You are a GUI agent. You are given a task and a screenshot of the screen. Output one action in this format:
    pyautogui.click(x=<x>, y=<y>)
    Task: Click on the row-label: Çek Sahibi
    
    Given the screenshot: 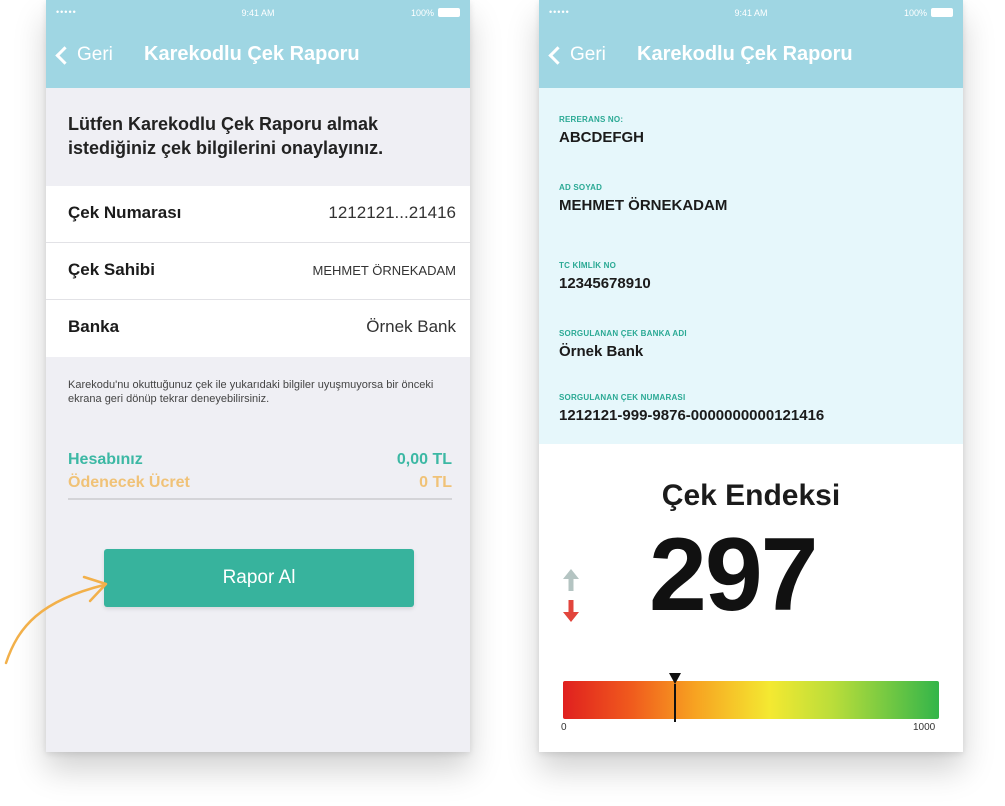 What is the action you would take?
    pyautogui.click(x=111, y=269)
    